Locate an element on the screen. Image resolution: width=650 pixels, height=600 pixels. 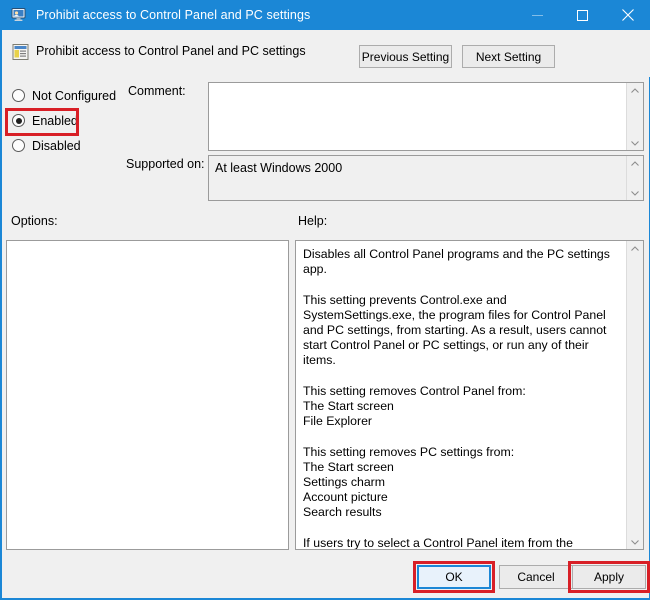
radio-enabled: Enabled is located at coordinates (67, 120).